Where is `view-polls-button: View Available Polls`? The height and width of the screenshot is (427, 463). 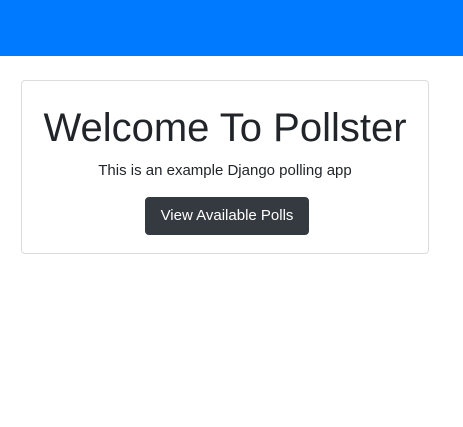
view-polls-button: View Available Polls is located at coordinates (227, 216).